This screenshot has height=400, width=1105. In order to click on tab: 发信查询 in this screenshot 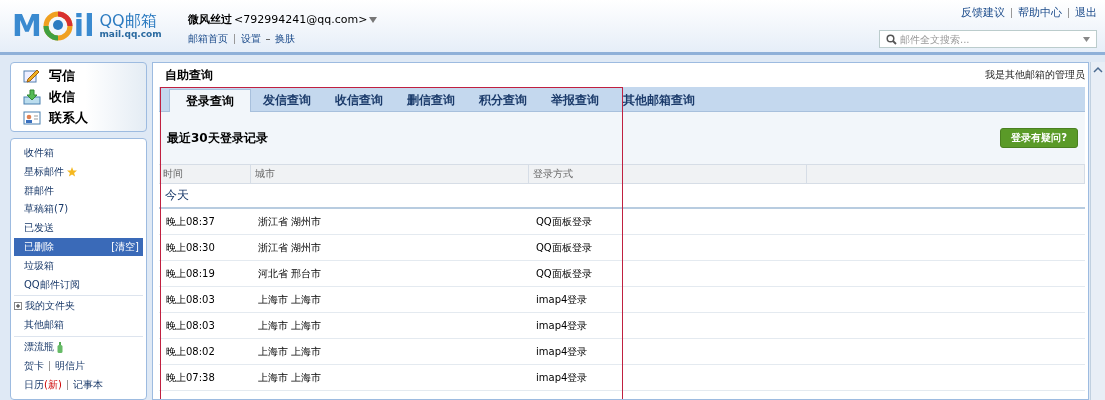, I will do `click(287, 100)`.